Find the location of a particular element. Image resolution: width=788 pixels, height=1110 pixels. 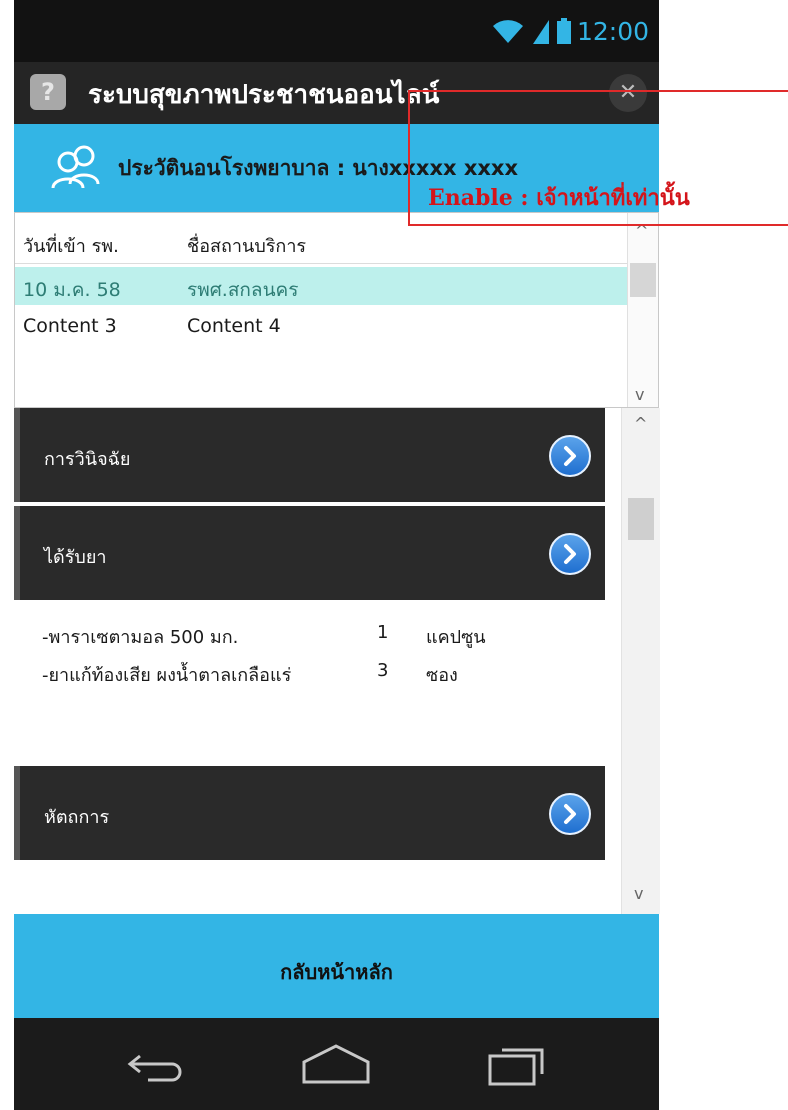

section-diagnosis: การวินิจฉัย is located at coordinates (309, 455).